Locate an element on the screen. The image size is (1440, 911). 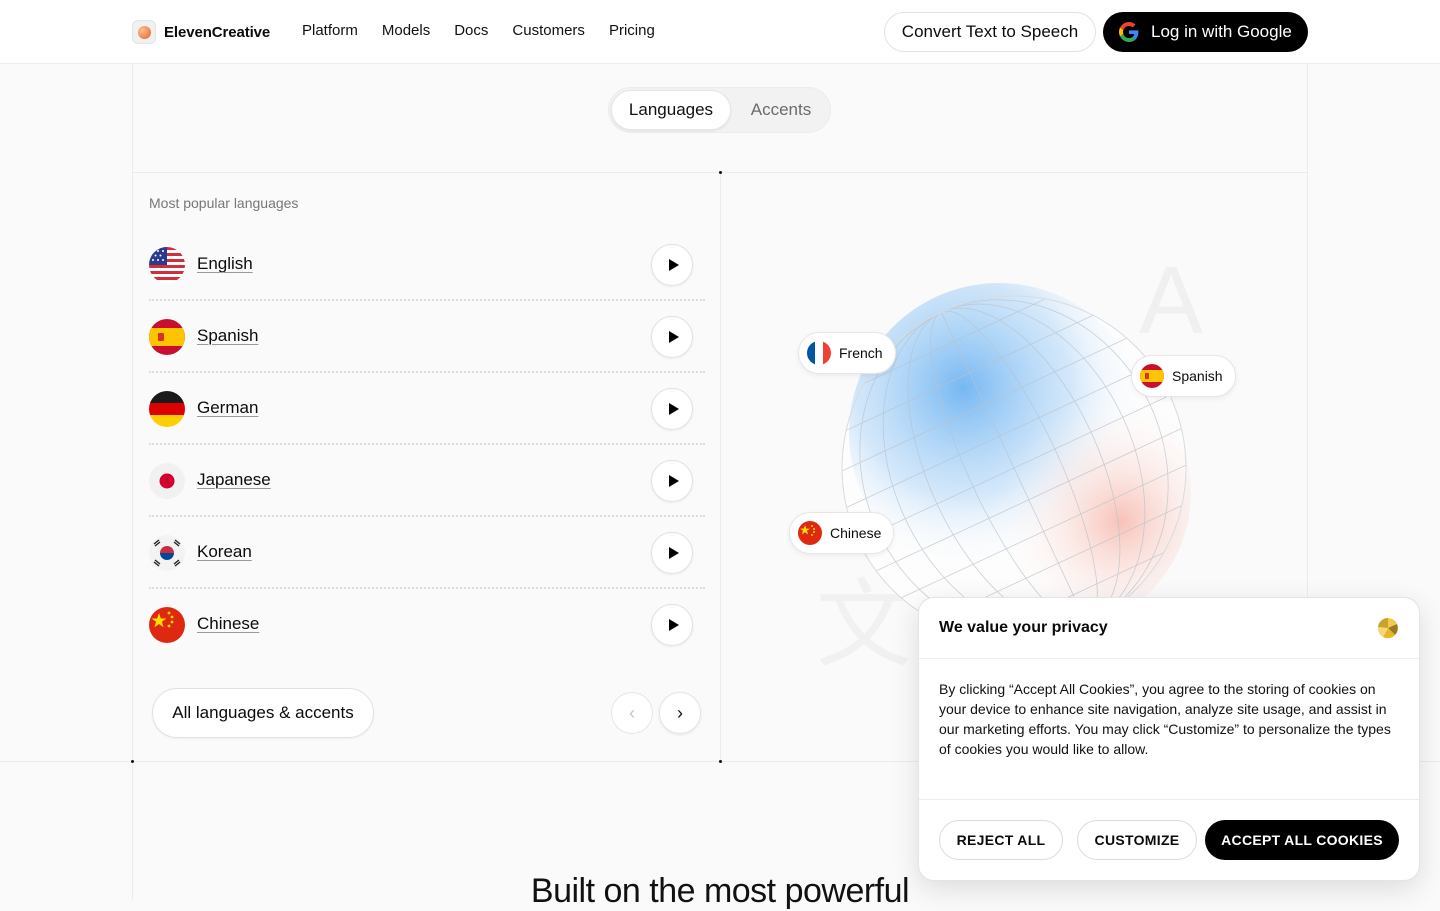
chevron-right-icon: › is located at coordinates (680, 712).